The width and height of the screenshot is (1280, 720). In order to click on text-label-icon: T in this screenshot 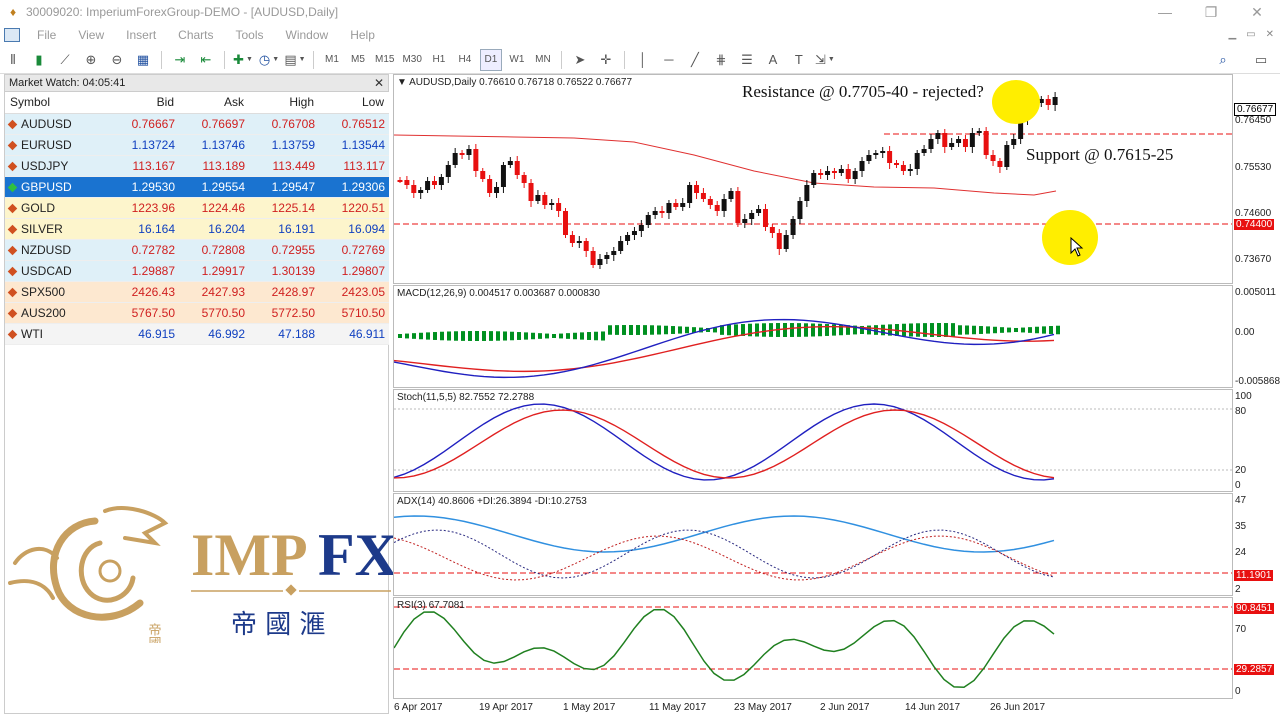, I will do `click(799, 60)`.